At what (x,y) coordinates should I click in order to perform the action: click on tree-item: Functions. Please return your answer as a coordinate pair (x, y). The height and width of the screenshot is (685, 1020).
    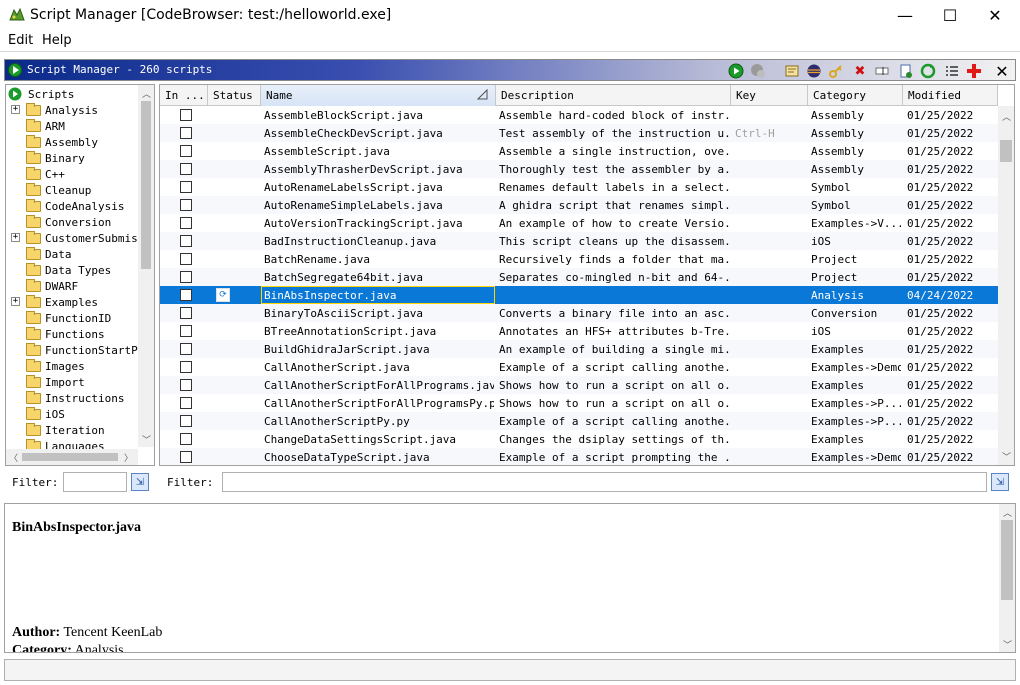
    Looking at the image, I should click on (65, 334).